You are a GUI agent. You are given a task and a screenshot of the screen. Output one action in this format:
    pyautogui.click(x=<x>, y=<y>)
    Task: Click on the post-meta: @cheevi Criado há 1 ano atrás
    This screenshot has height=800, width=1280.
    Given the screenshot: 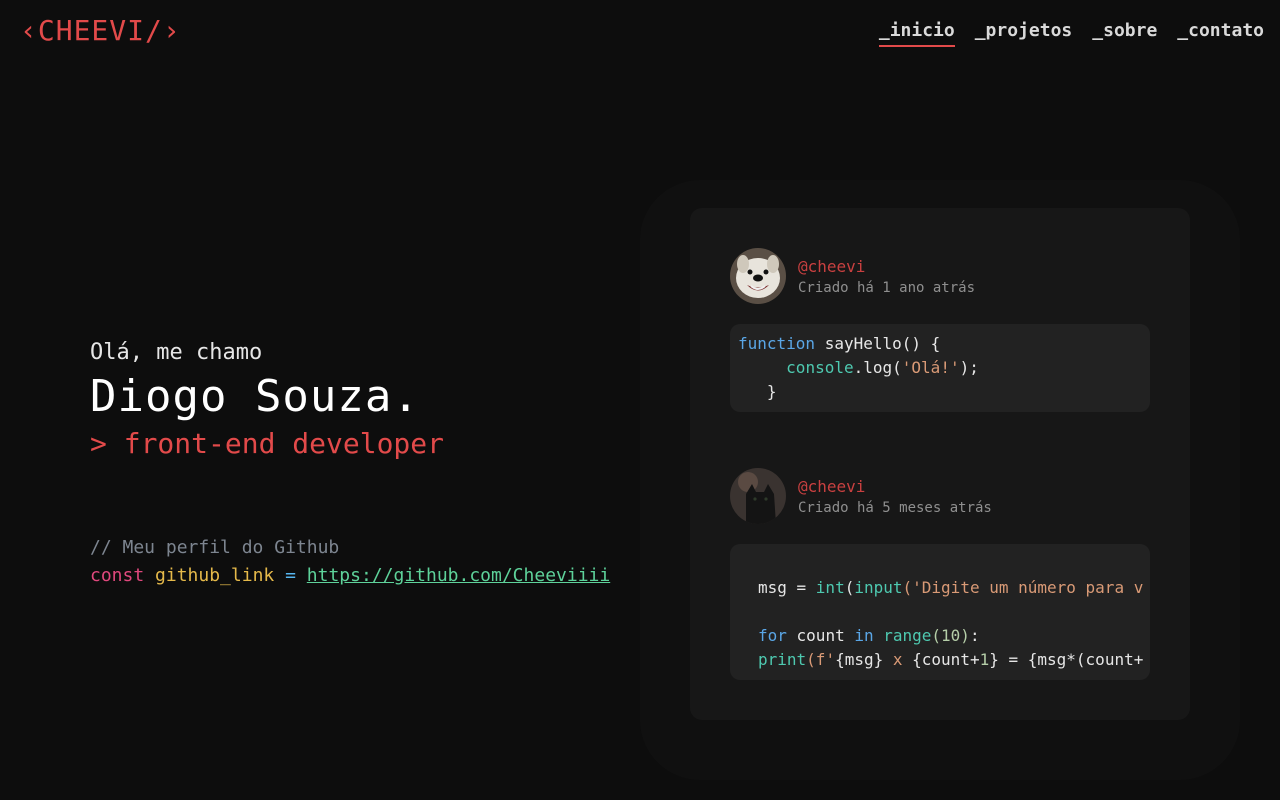 What is the action you would take?
    pyautogui.click(x=886, y=276)
    